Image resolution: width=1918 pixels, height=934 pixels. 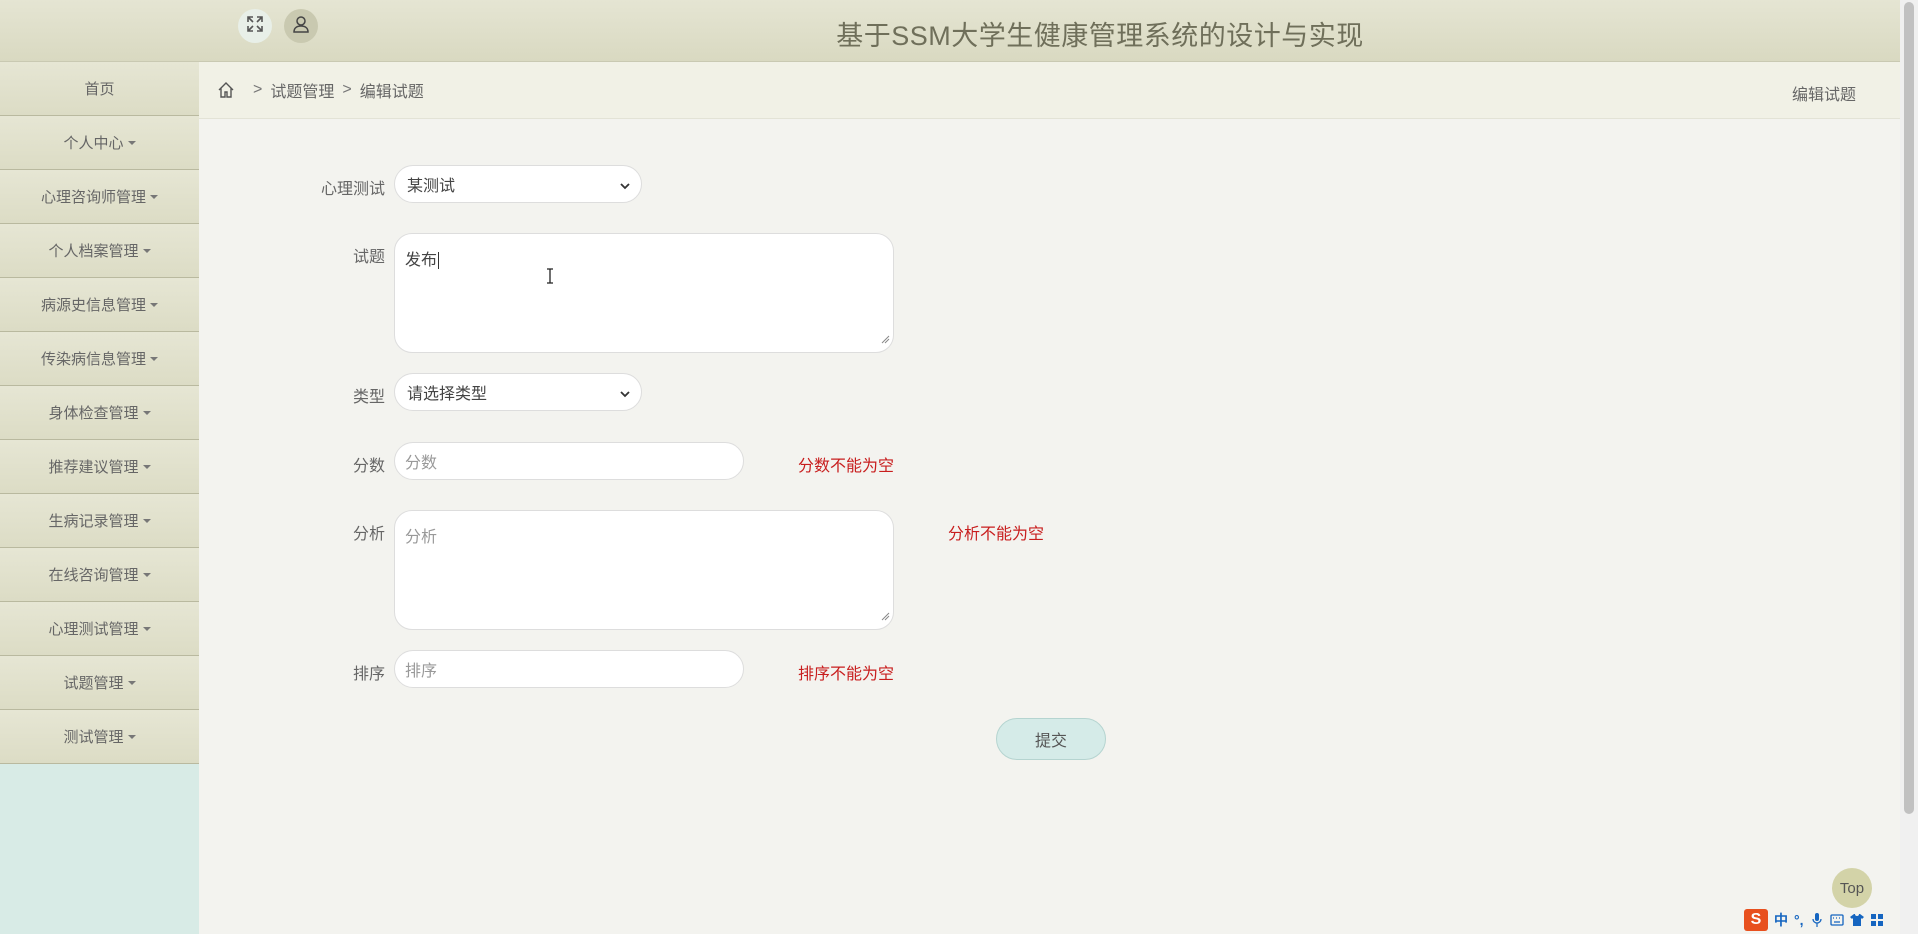 What do you see at coordinates (421, 671) in the screenshot?
I see `sort-placeholder: 排序` at bounding box center [421, 671].